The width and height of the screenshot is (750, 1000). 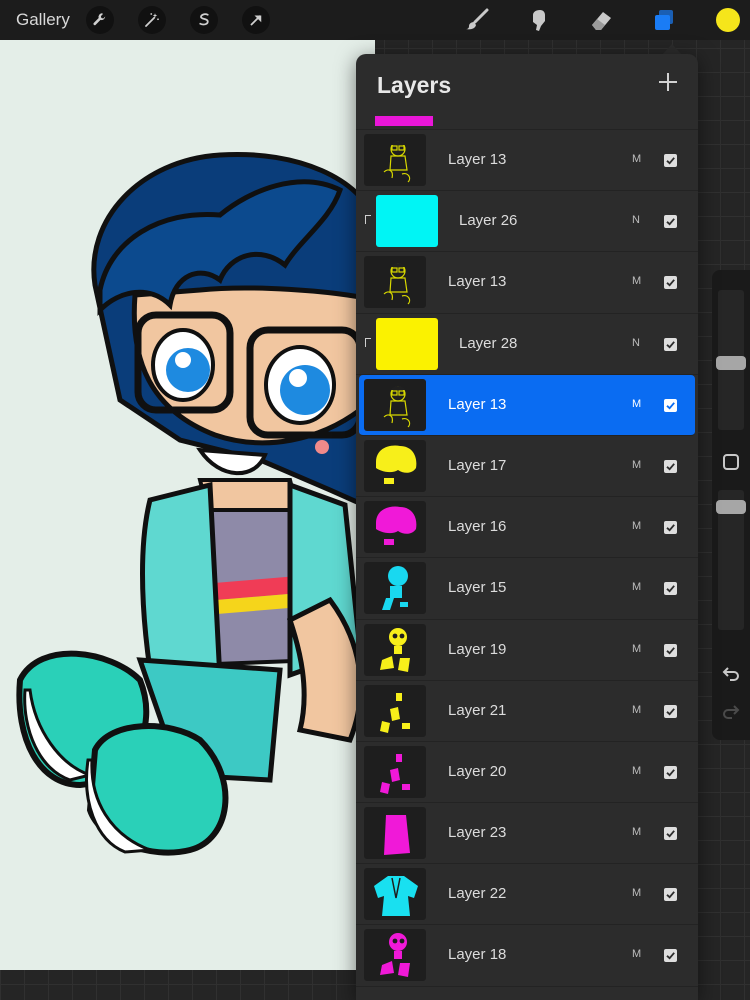 I want to click on gallery-button: Gallery, so click(x=43, y=20).